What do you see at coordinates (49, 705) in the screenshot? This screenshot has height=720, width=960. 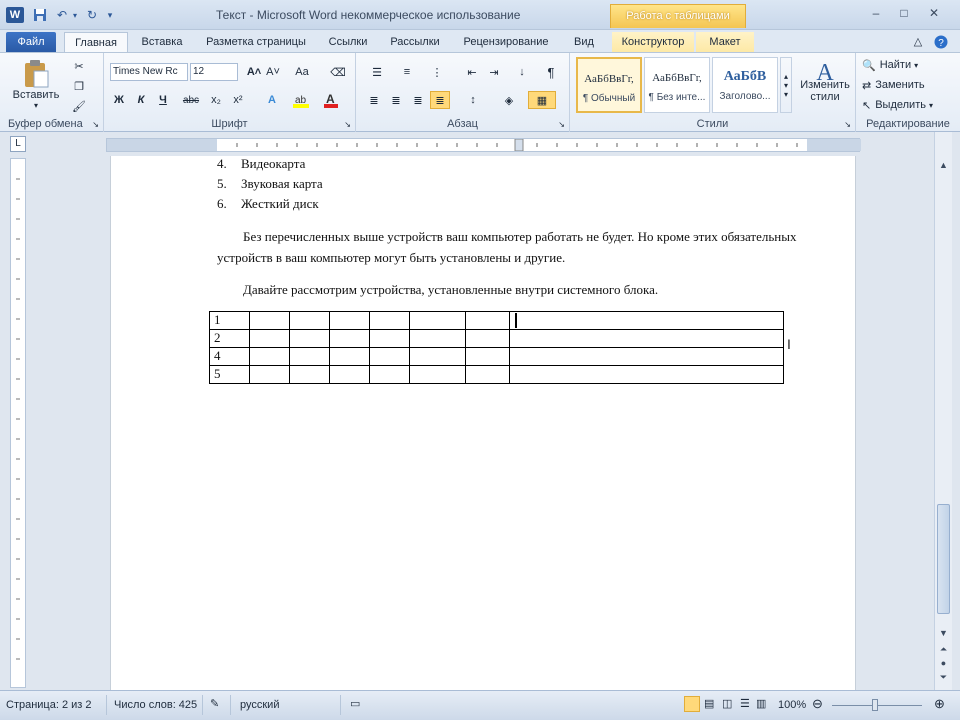 I see `page-count: Страница: 2 из 2` at bounding box center [49, 705].